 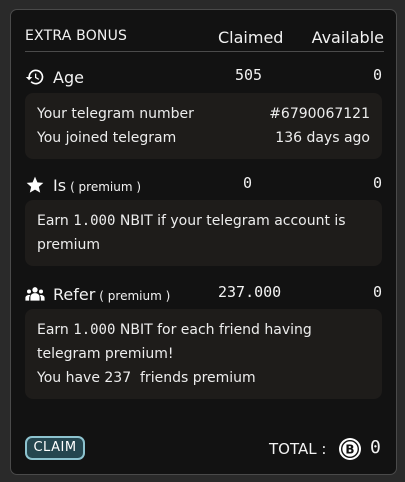 I want to click on bonus-header: EXTRA BONUS Claimed Available, so click(x=204, y=38).